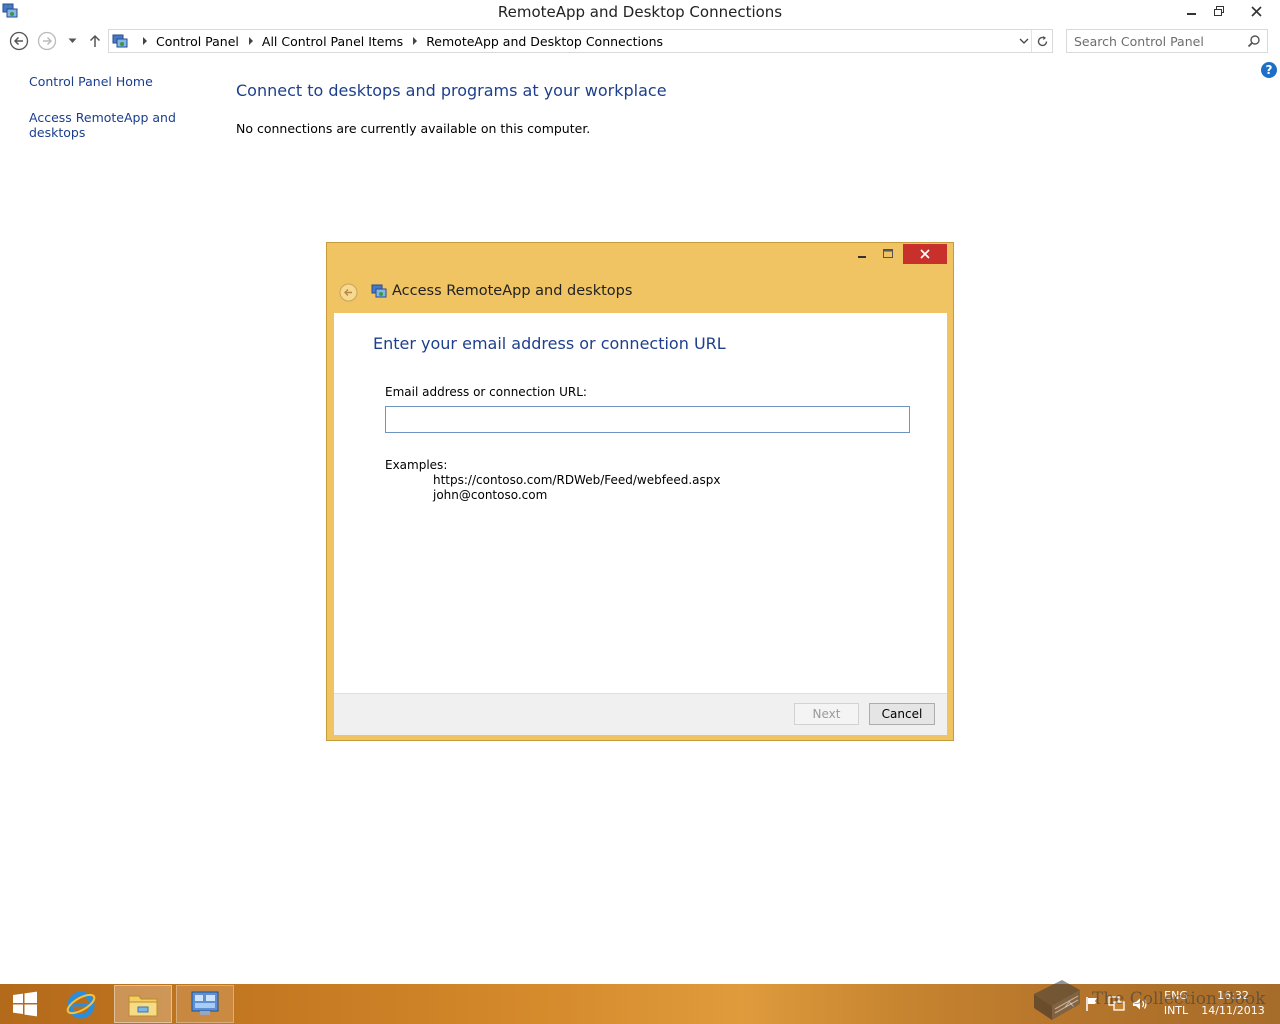 The image size is (1280, 1024). I want to click on clock-time: 16:32, so click(1233, 995).